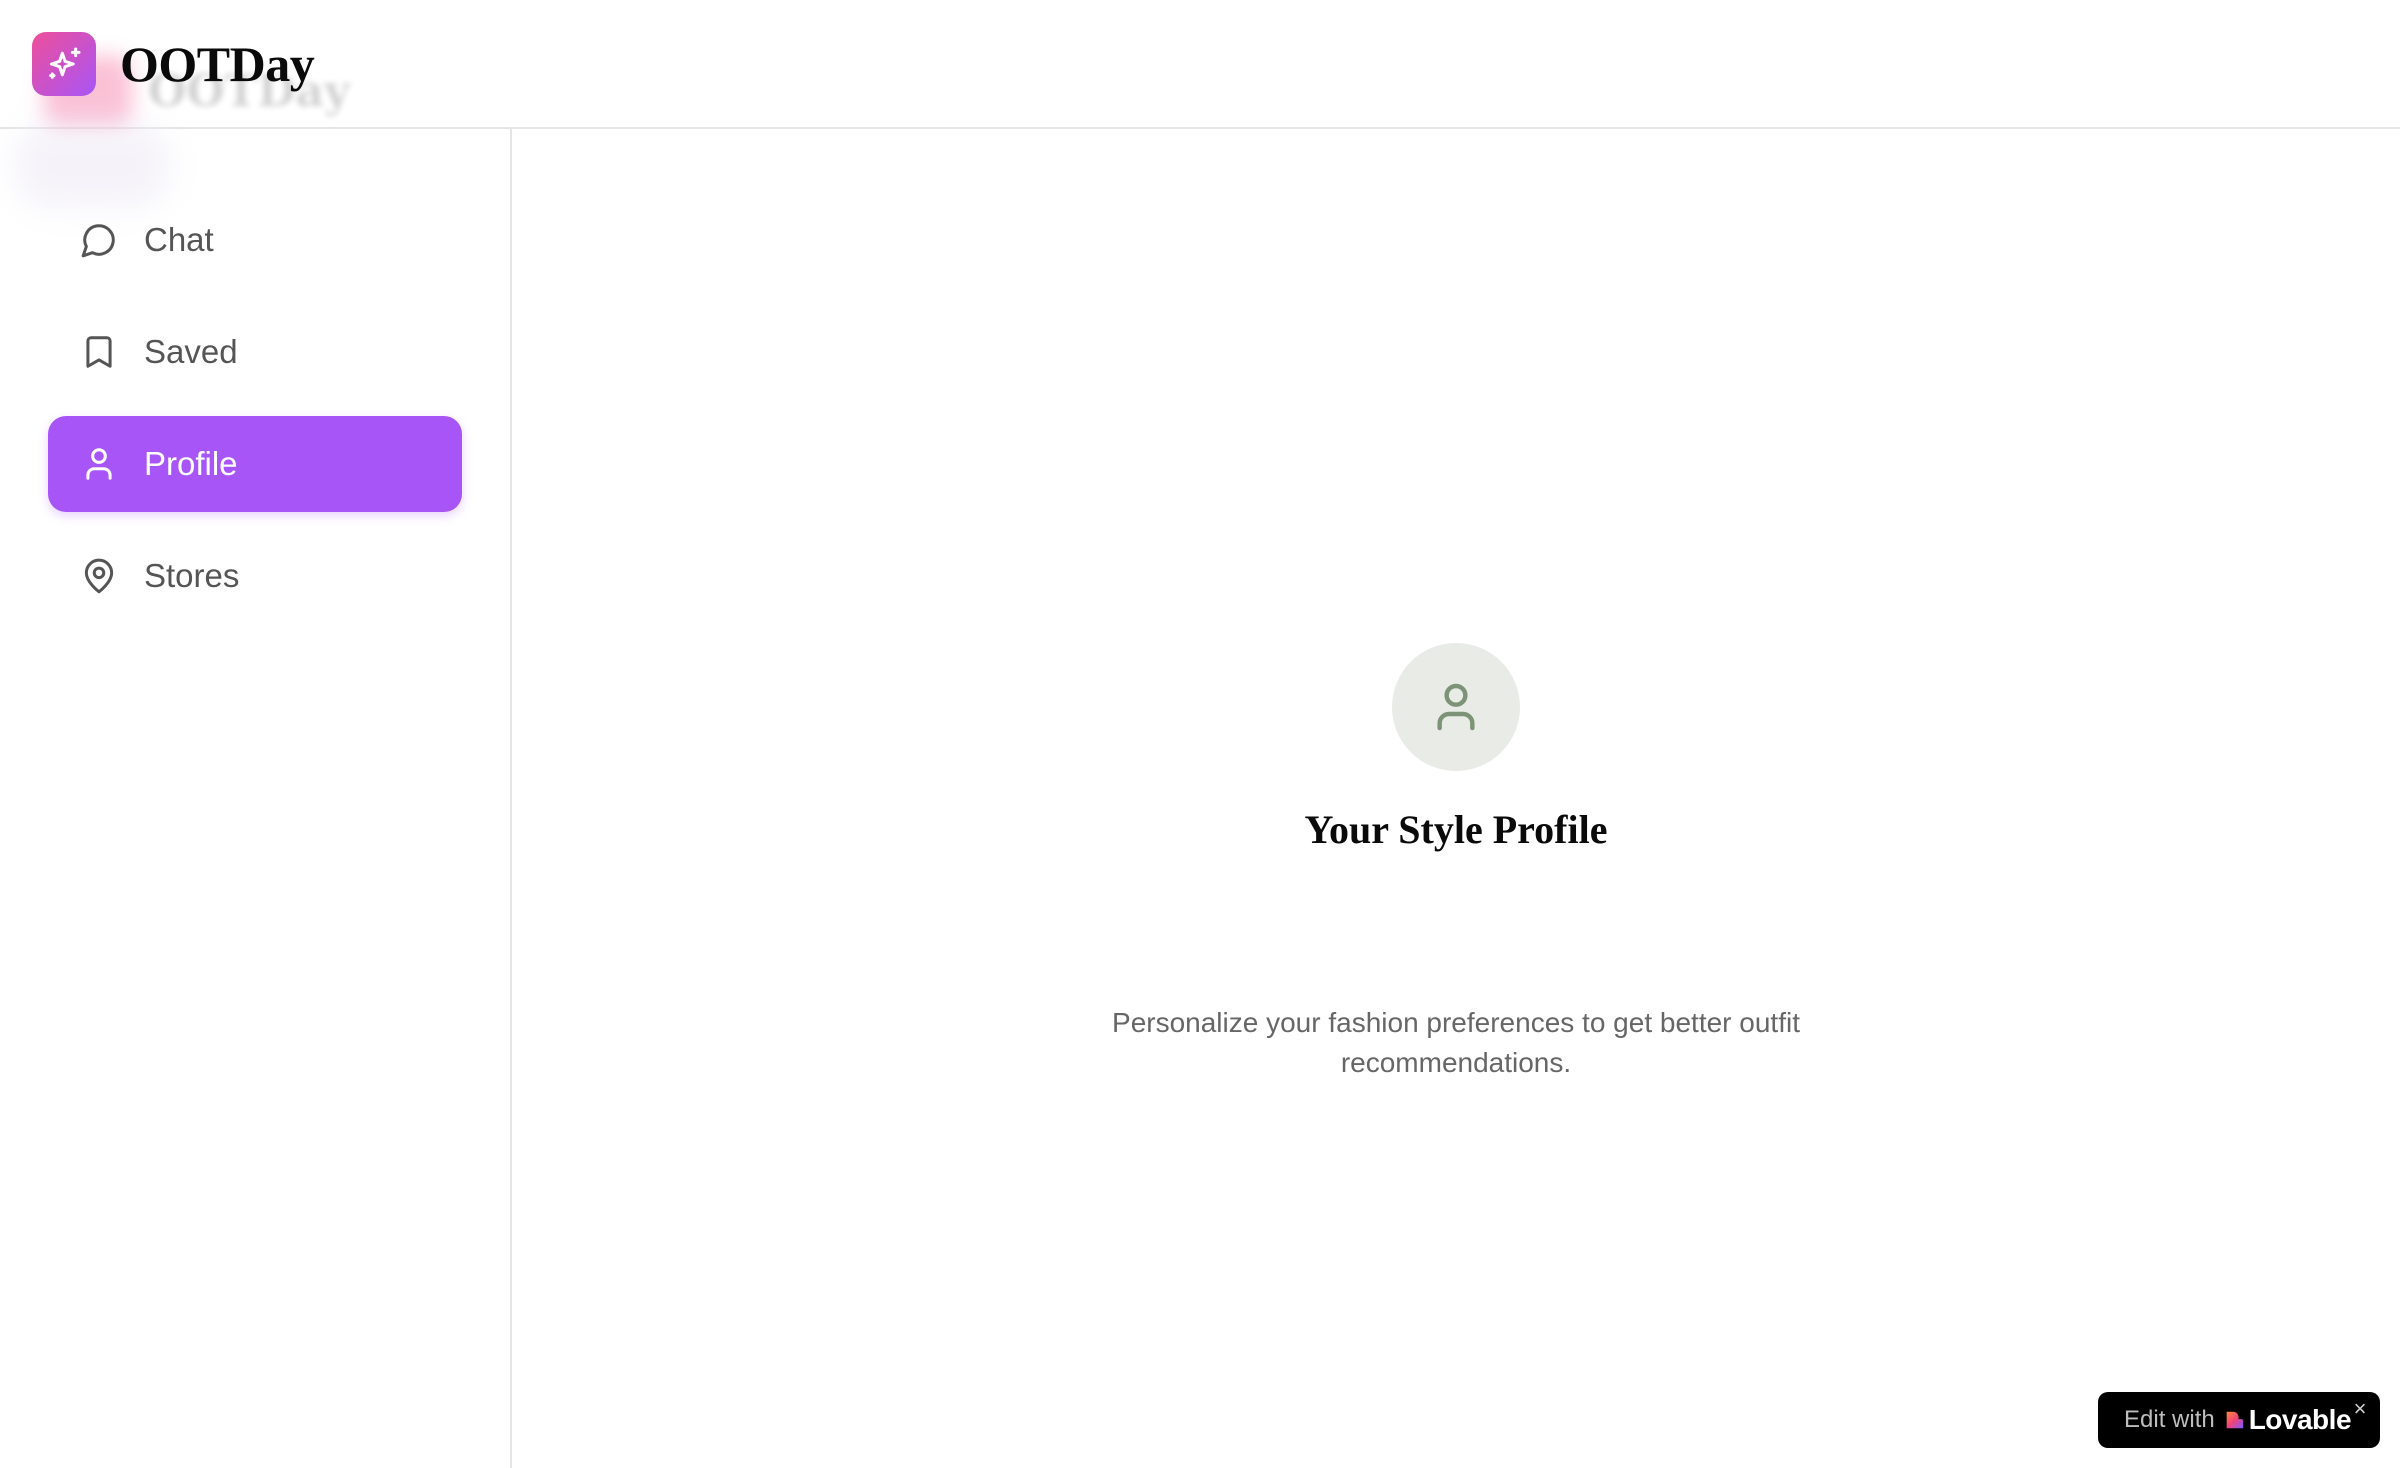 The width and height of the screenshot is (2400, 1468). I want to click on sidebar-item-chat: Chat, so click(255, 240).